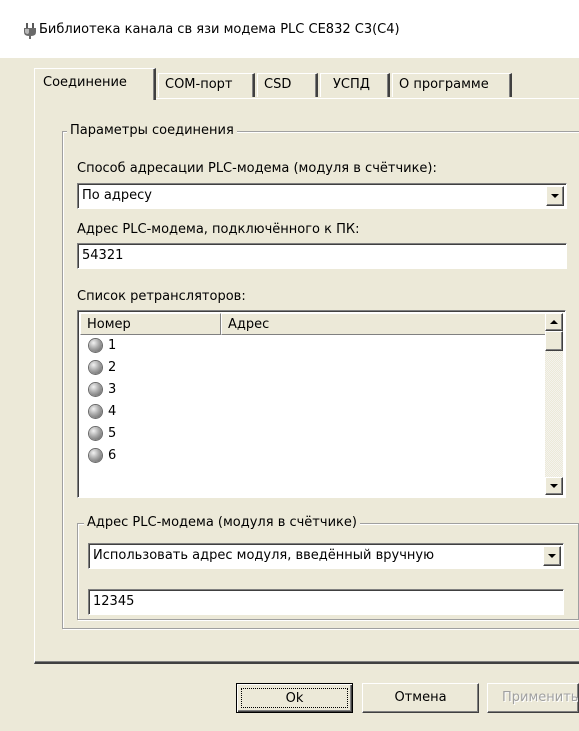 The height and width of the screenshot is (731, 579). Describe the element at coordinates (326, 602) in the screenshot. I see `meter-address-input: 12345` at that location.